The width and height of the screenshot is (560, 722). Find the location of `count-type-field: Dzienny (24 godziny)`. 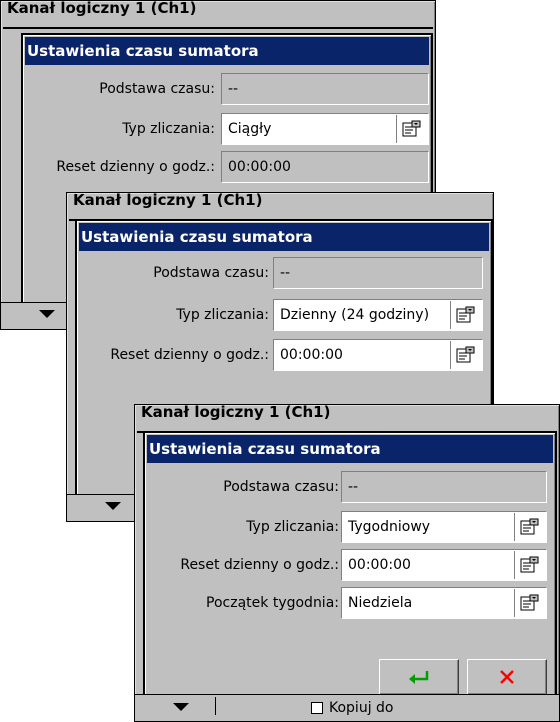

count-type-field: Dzienny (24 godziny) is located at coordinates (378, 315).